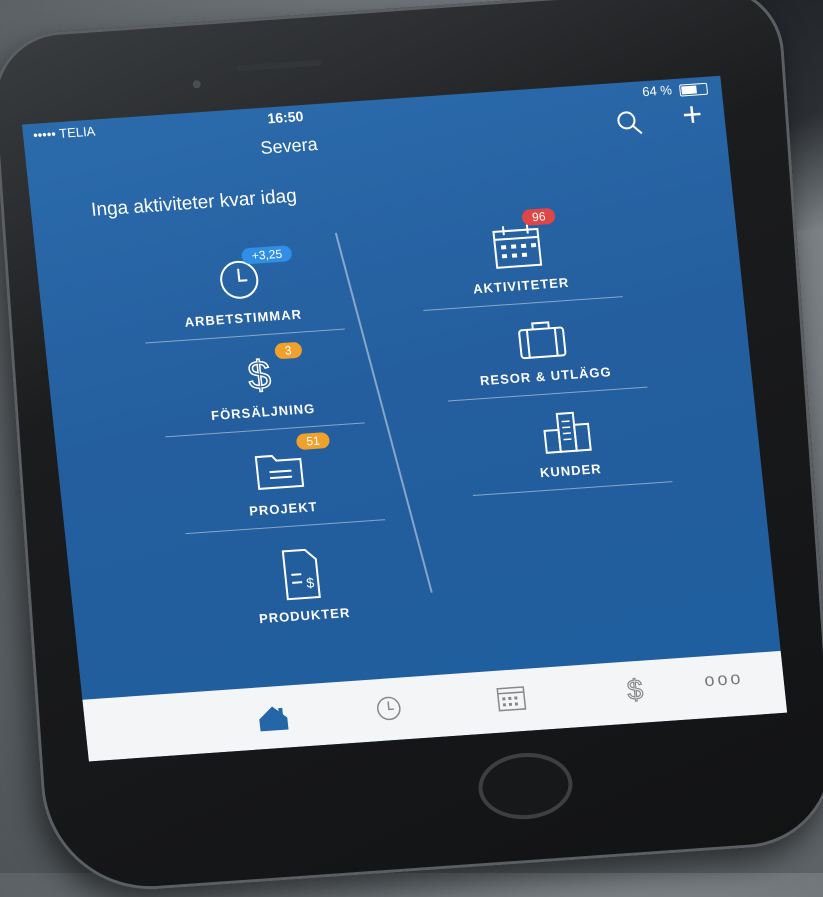  Describe the element at coordinates (283, 508) in the screenshot. I see `tile-label: PROJEKT` at that location.